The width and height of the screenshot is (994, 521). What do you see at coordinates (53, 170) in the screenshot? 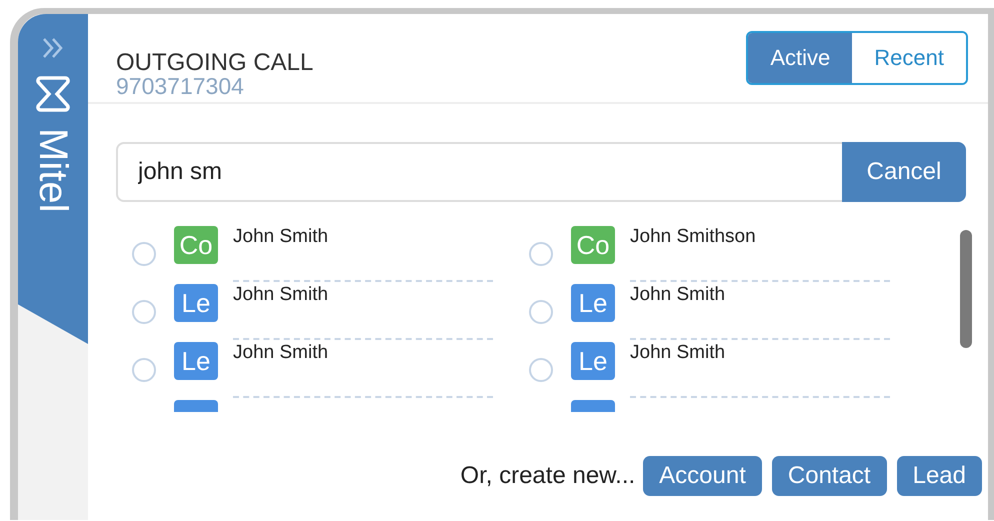
I see `brand-name: Mitel` at bounding box center [53, 170].